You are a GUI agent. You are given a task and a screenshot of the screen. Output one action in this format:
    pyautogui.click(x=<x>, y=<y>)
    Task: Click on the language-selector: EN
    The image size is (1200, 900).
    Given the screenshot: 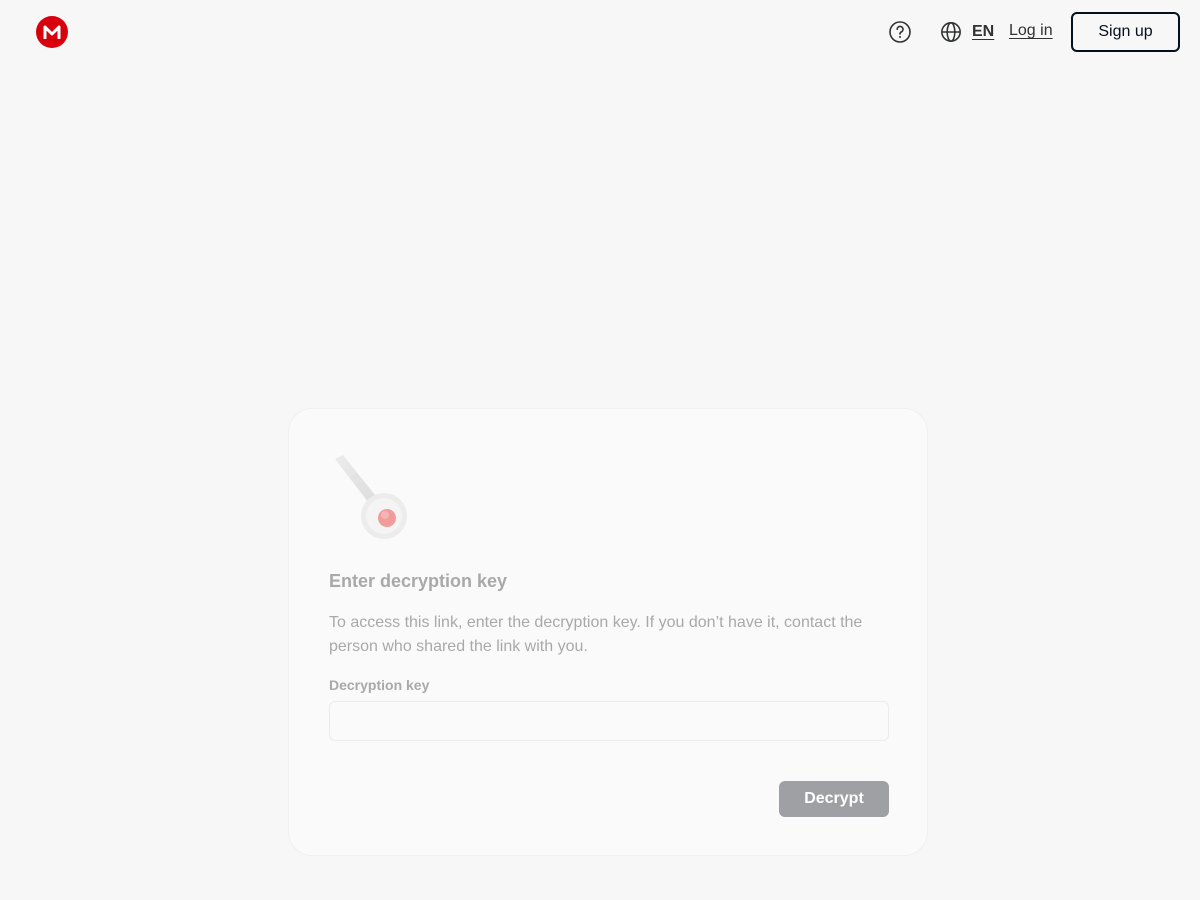 What is the action you would take?
    pyautogui.click(x=967, y=32)
    